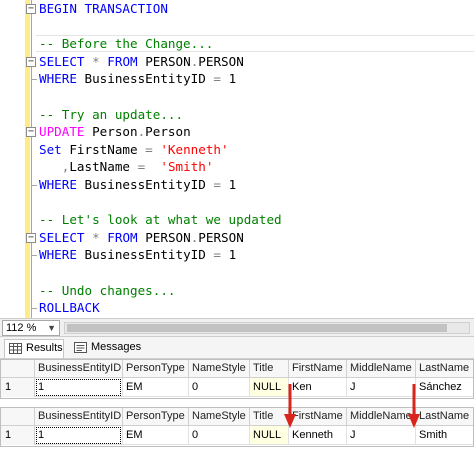 This screenshot has width=474, height=449. I want to click on annotation-arrow-firstname, so click(290, 406).